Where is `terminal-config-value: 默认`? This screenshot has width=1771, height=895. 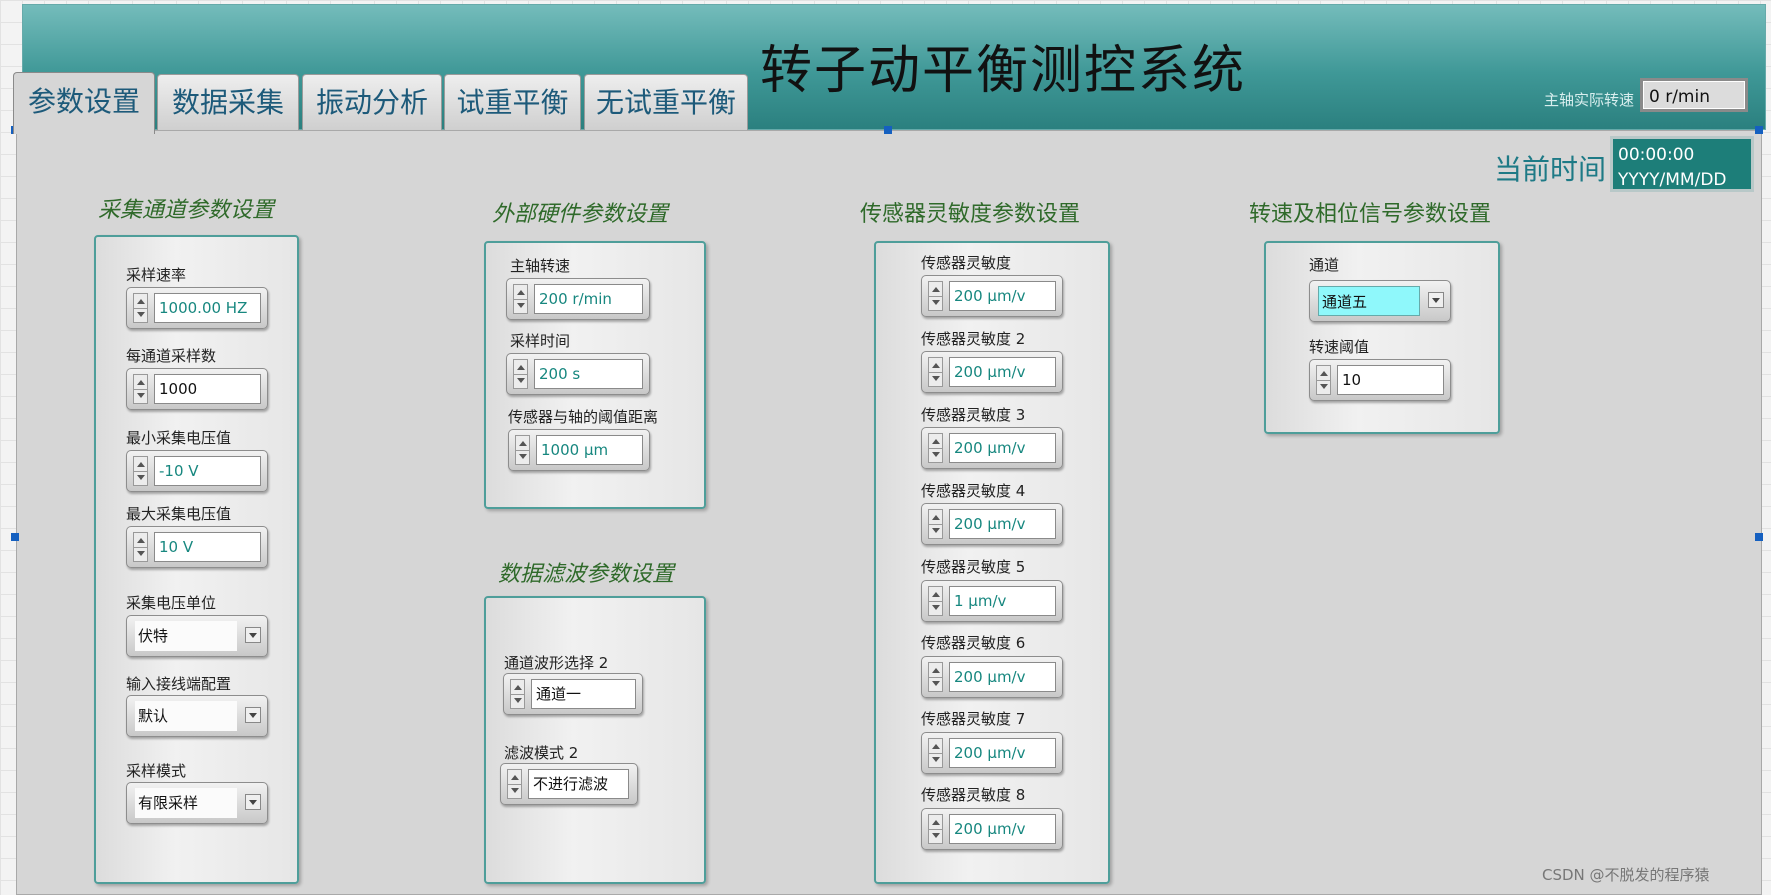
terminal-config-value: 默认 is located at coordinates (186, 716).